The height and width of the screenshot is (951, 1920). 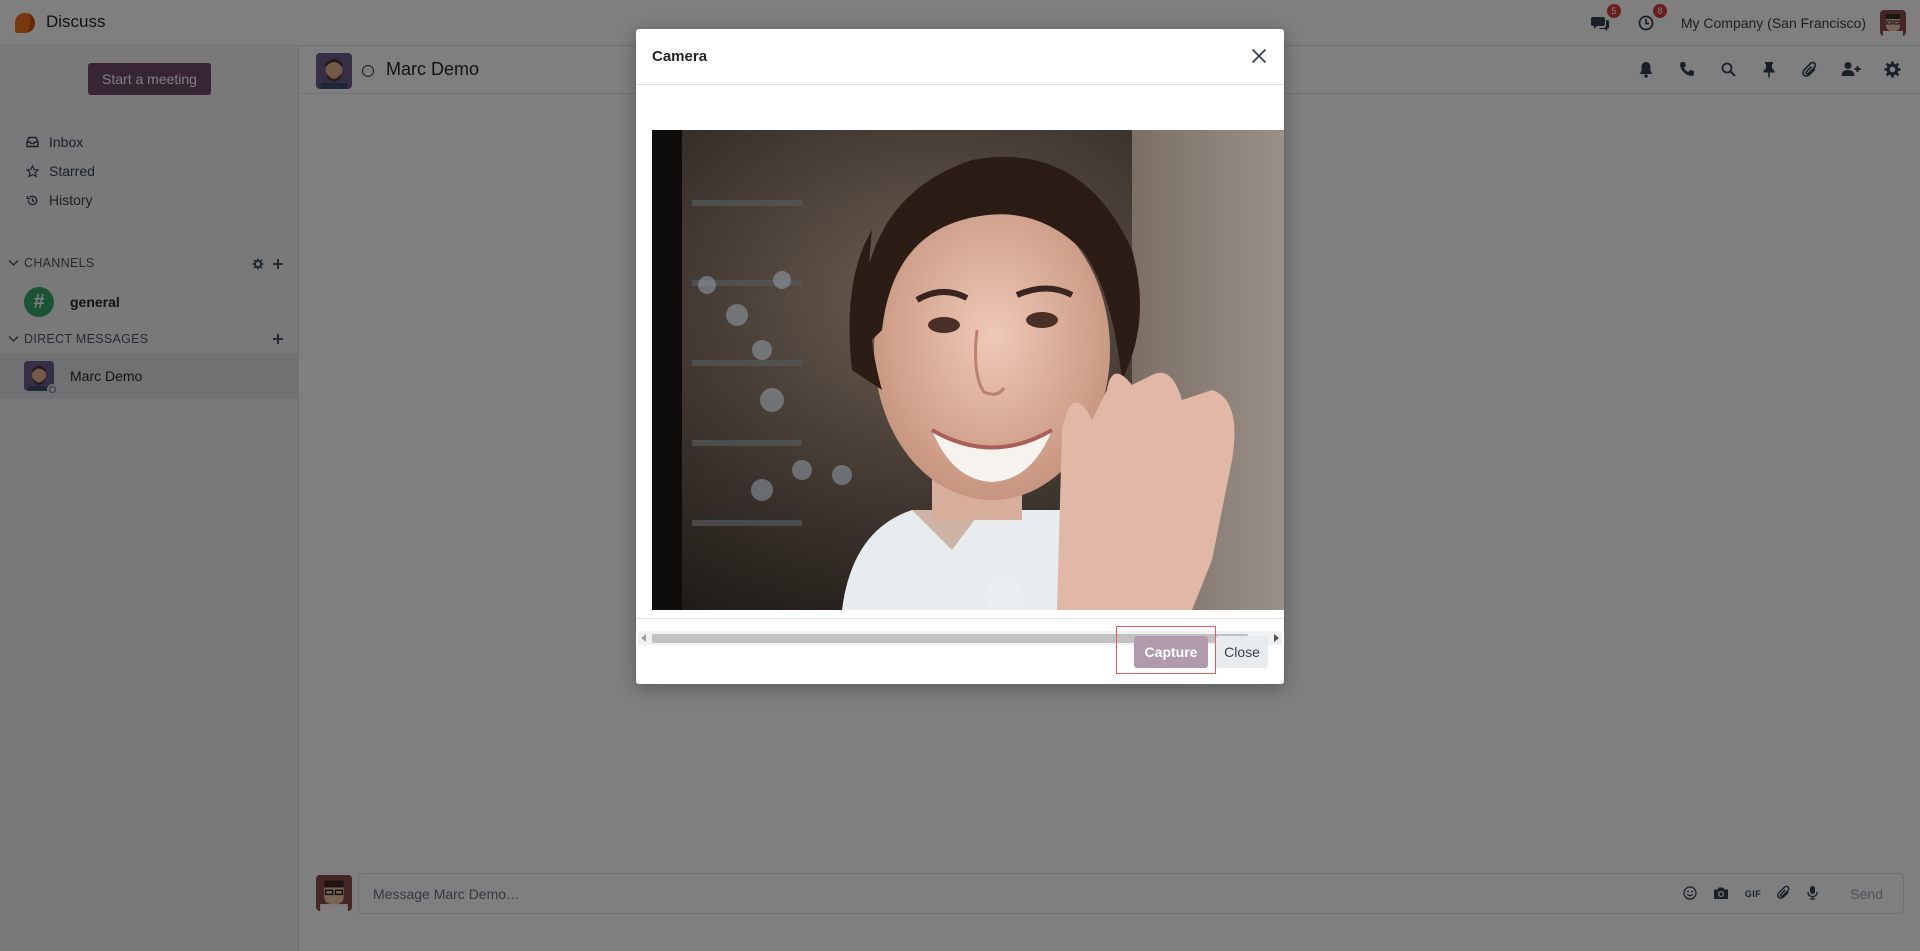 I want to click on capture-button: Capture, so click(x=1171, y=652).